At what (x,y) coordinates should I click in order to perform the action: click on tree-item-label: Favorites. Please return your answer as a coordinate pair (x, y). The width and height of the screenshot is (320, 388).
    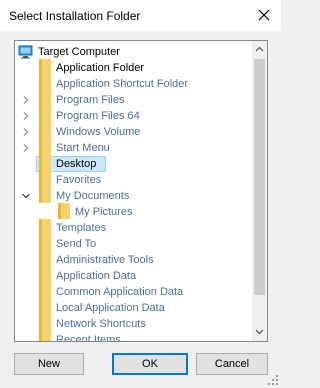
    Looking at the image, I should click on (79, 180).